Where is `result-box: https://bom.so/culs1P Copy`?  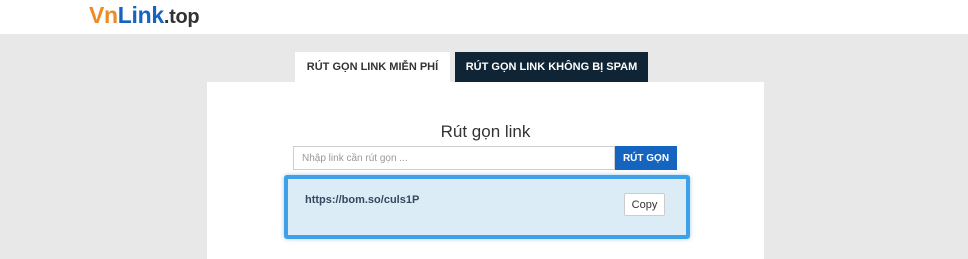
result-box: https://bom.so/culs1P Copy is located at coordinates (487, 207).